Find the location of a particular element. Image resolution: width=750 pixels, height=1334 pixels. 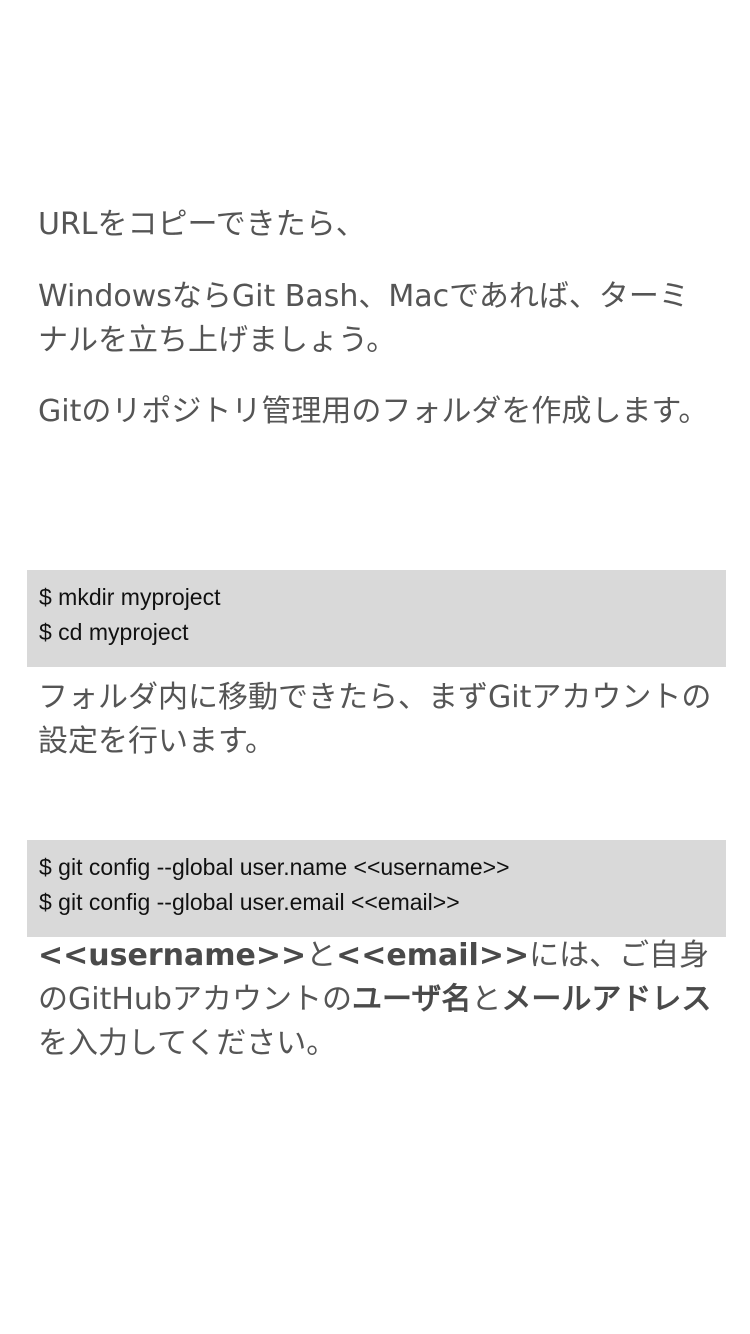

code-line-cd: $ cd myproject is located at coordinates (114, 632).